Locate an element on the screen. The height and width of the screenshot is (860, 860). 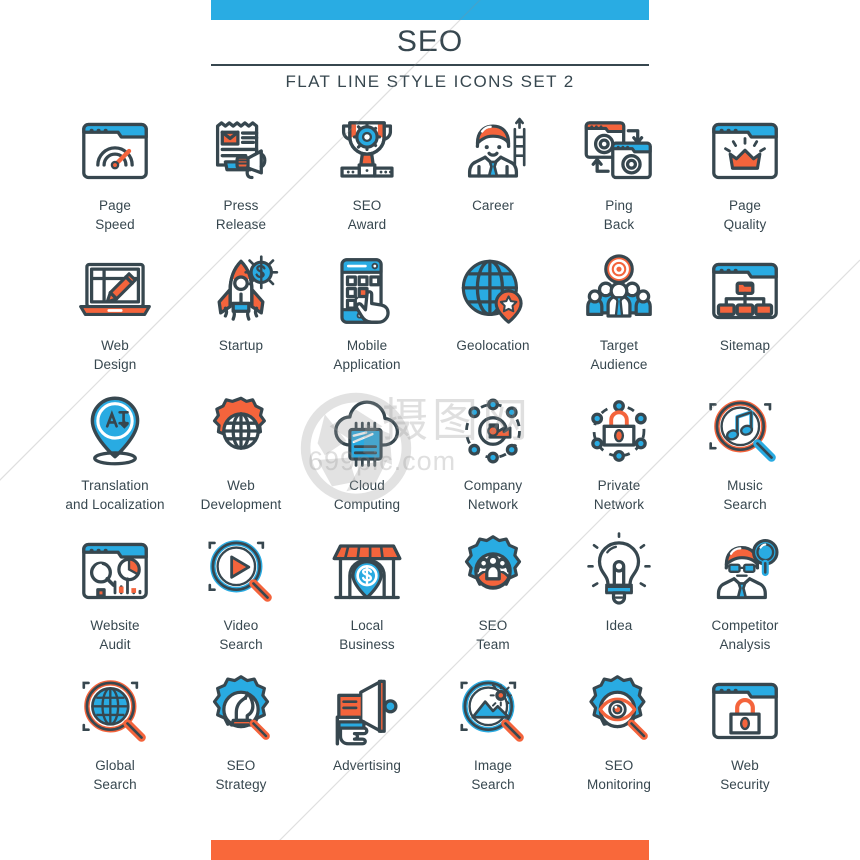
newspaper-megaphone-icon is located at coordinates (241, 151).